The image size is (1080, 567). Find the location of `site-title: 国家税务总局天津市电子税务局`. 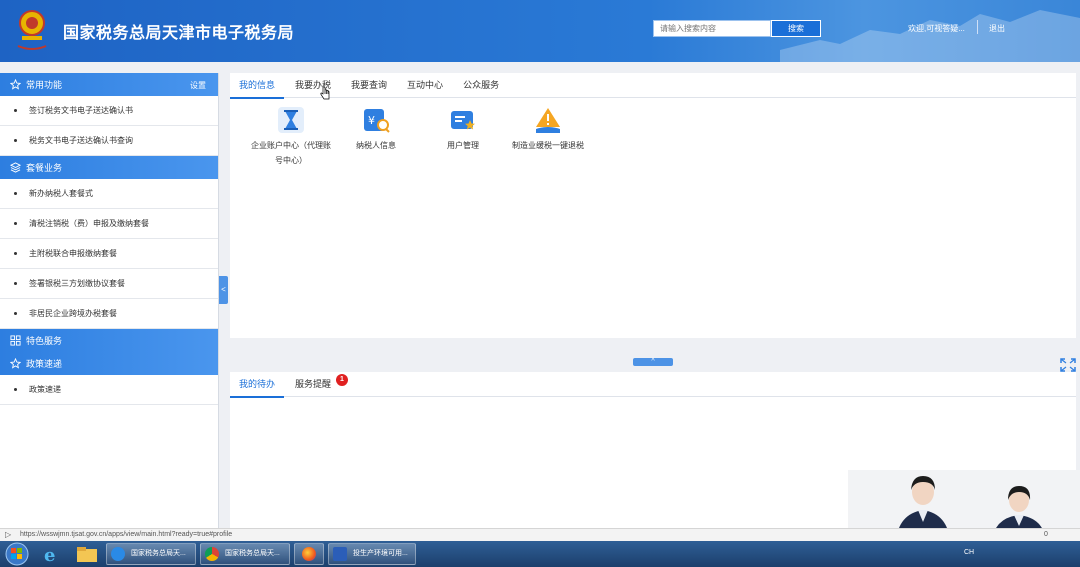

site-title: 国家税务总局天津市电子税务局 is located at coordinates (179, 33).